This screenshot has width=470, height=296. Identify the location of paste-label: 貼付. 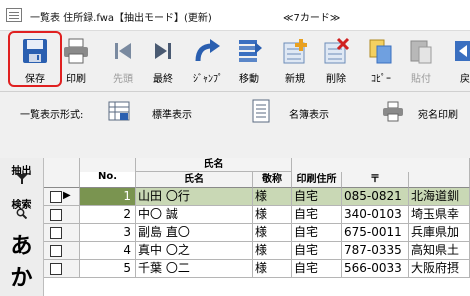
(421, 79).